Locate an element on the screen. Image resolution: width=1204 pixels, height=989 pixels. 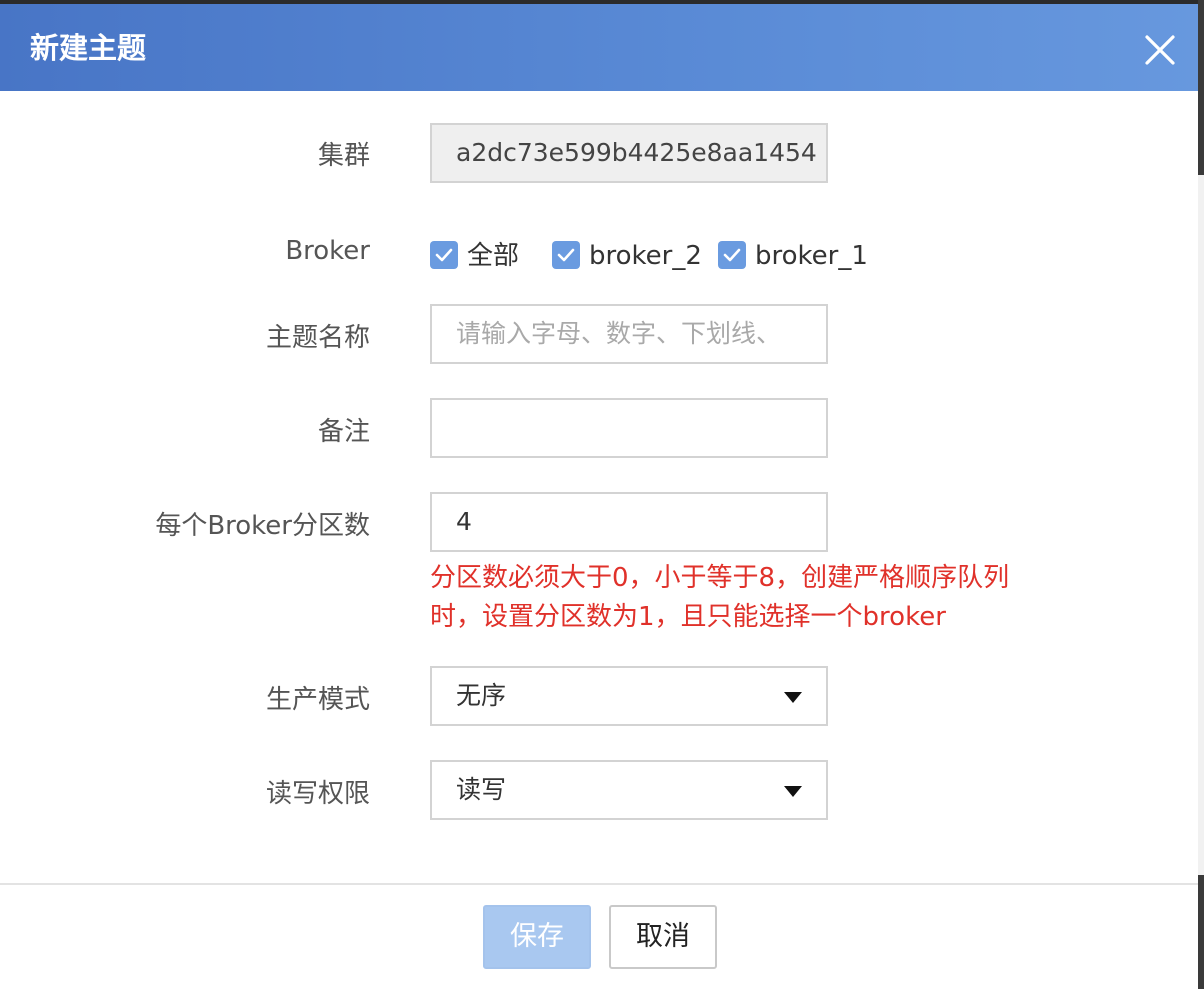
topic-name-placeholder: 请输入字母、数字、下划线、 is located at coordinates (619, 333).